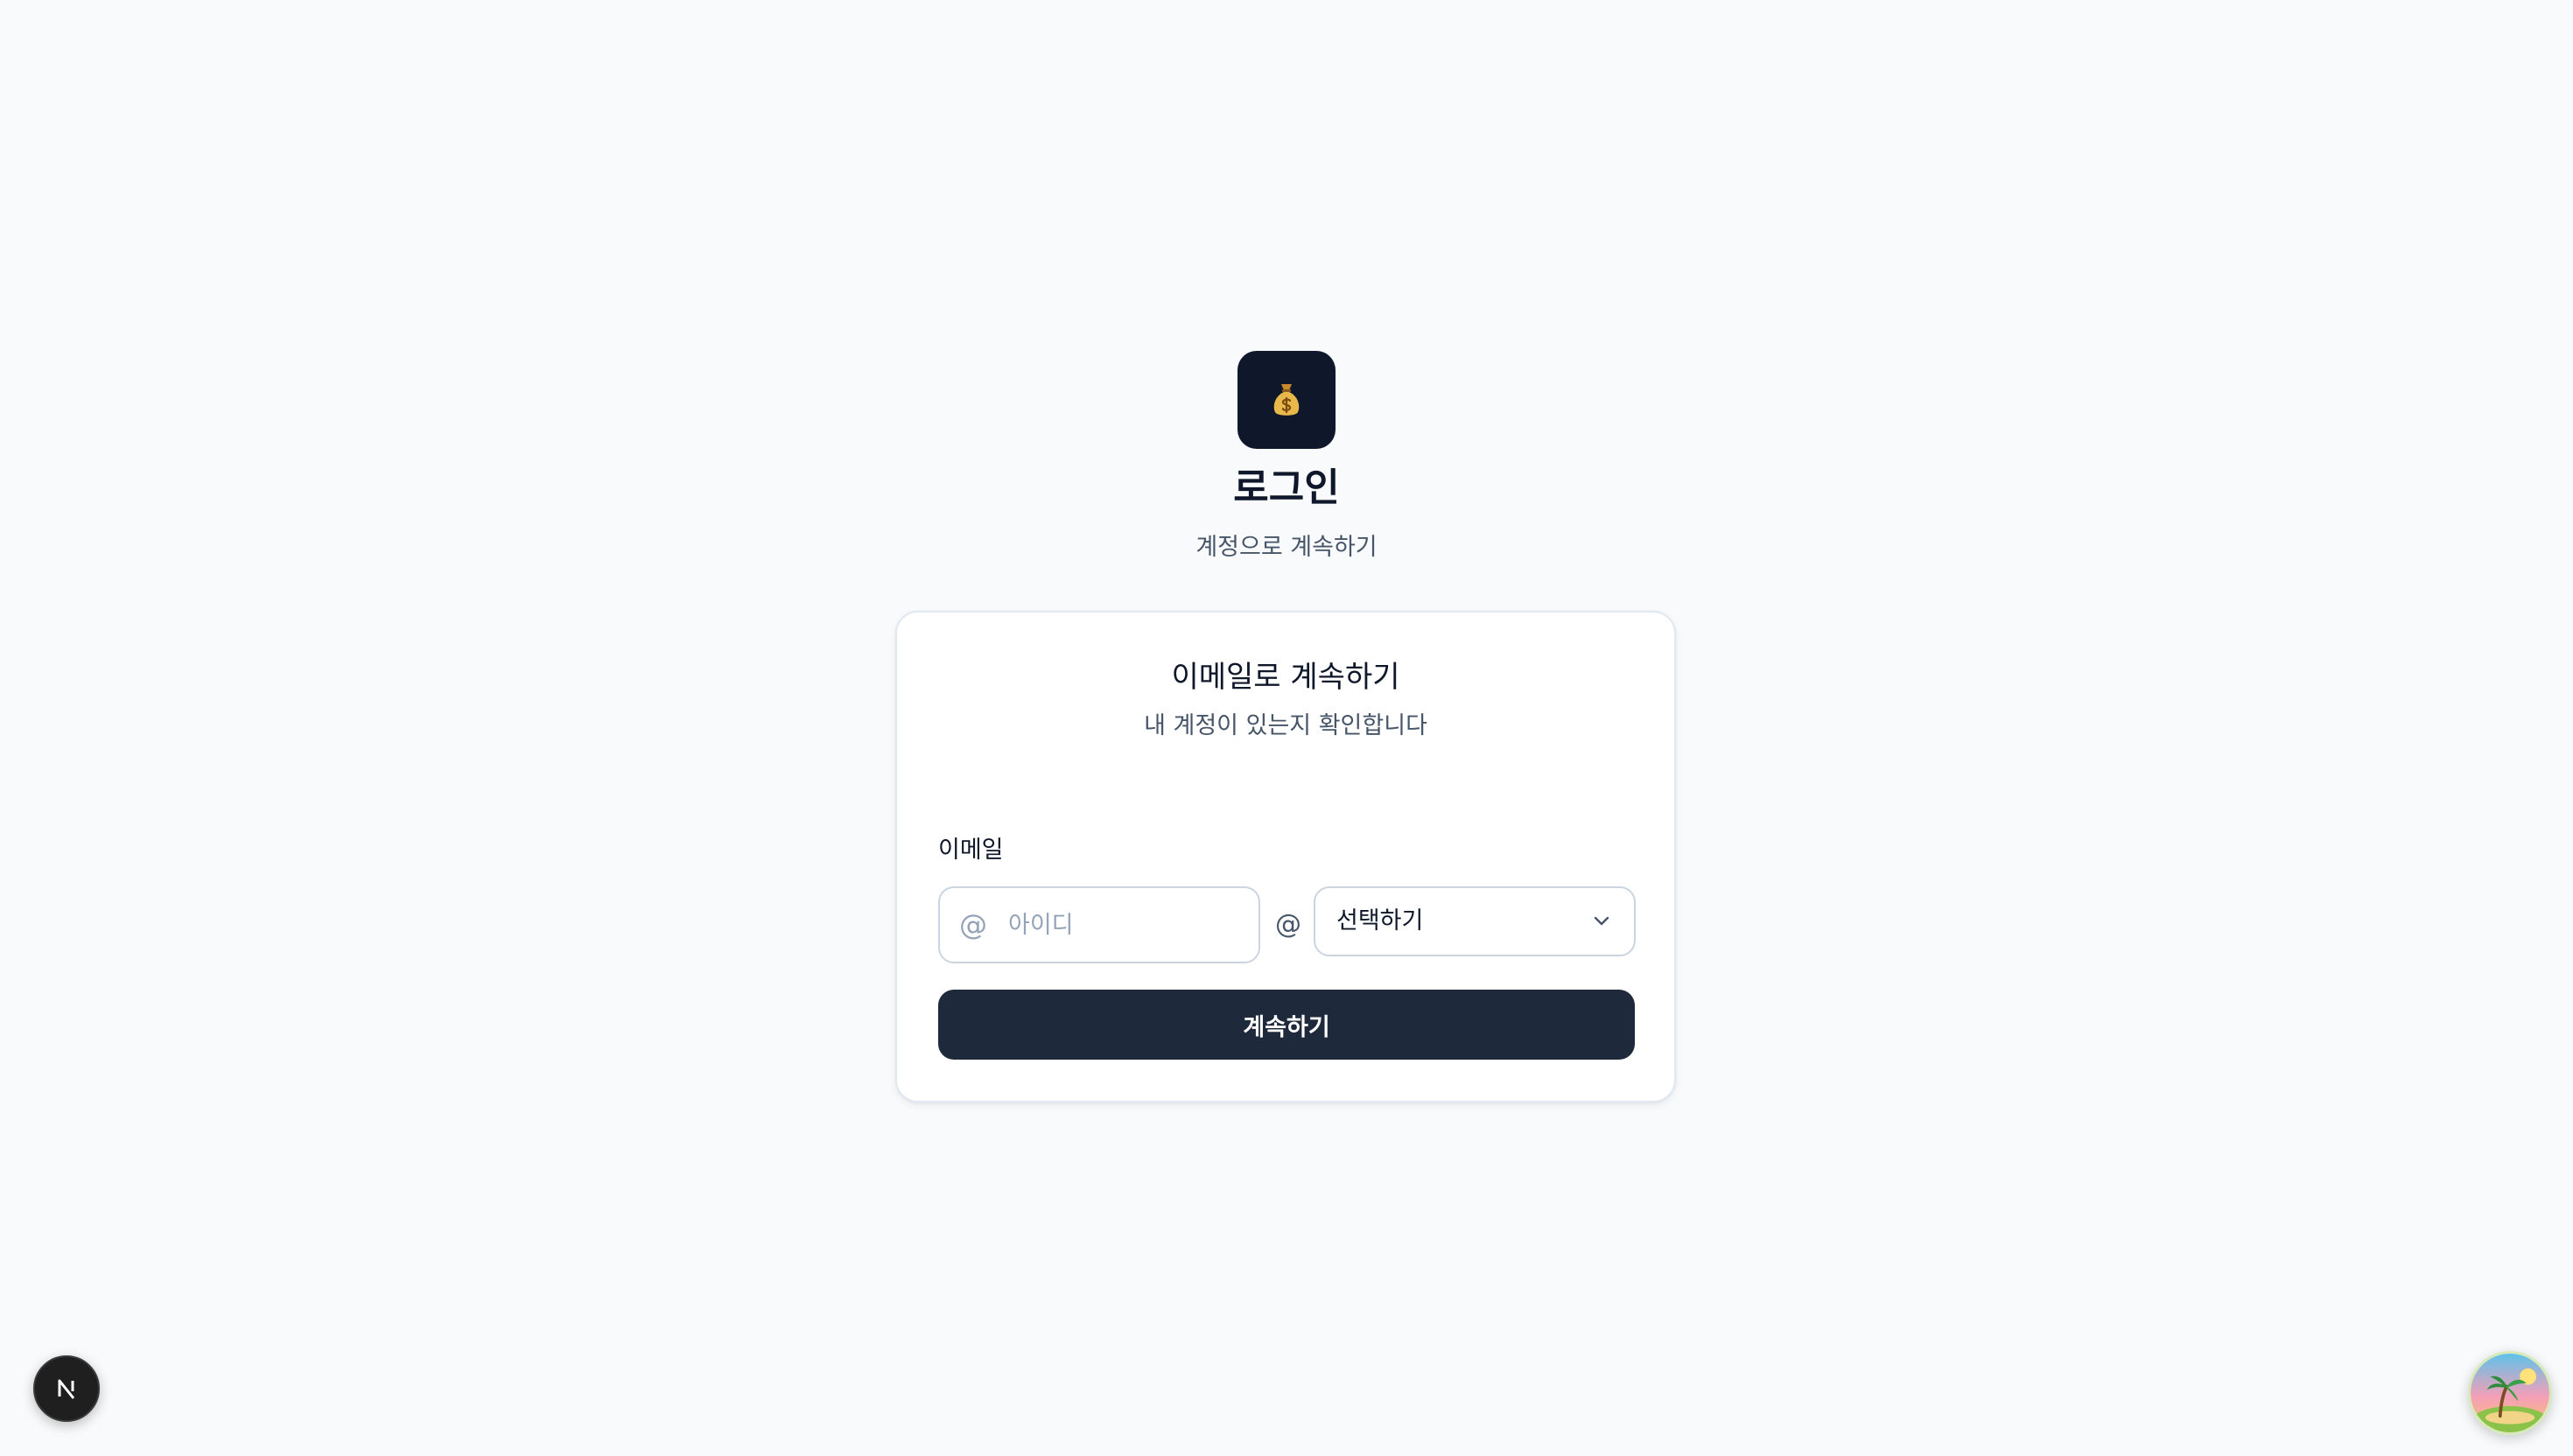 Image resolution: width=2573 pixels, height=1456 pixels. I want to click on card-title: 이메일로 계속하기, so click(1285, 677).